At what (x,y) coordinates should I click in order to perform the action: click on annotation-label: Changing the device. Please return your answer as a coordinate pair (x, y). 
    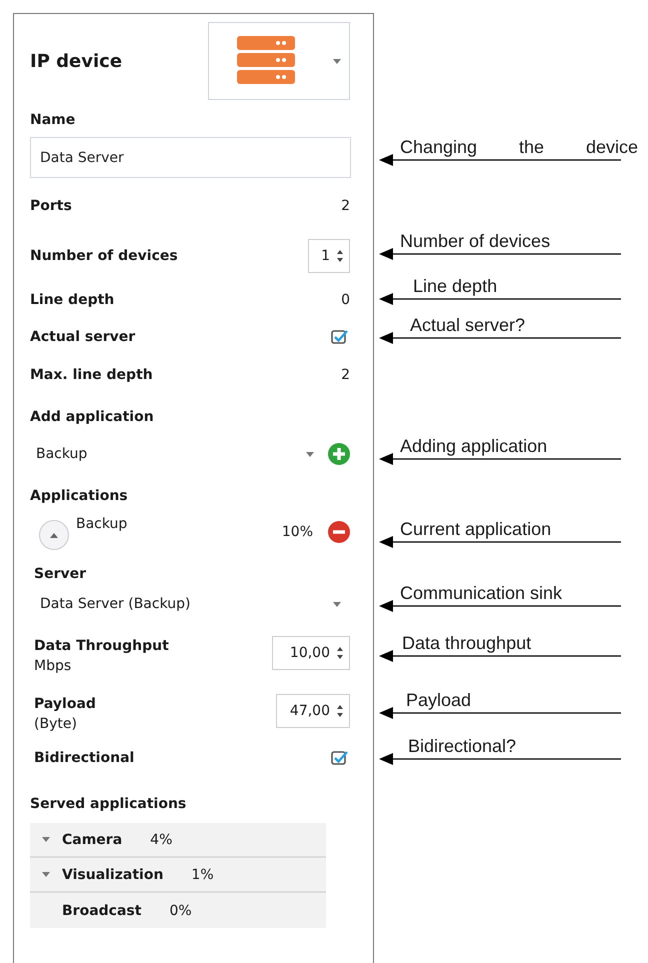
    Looking at the image, I should click on (519, 147).